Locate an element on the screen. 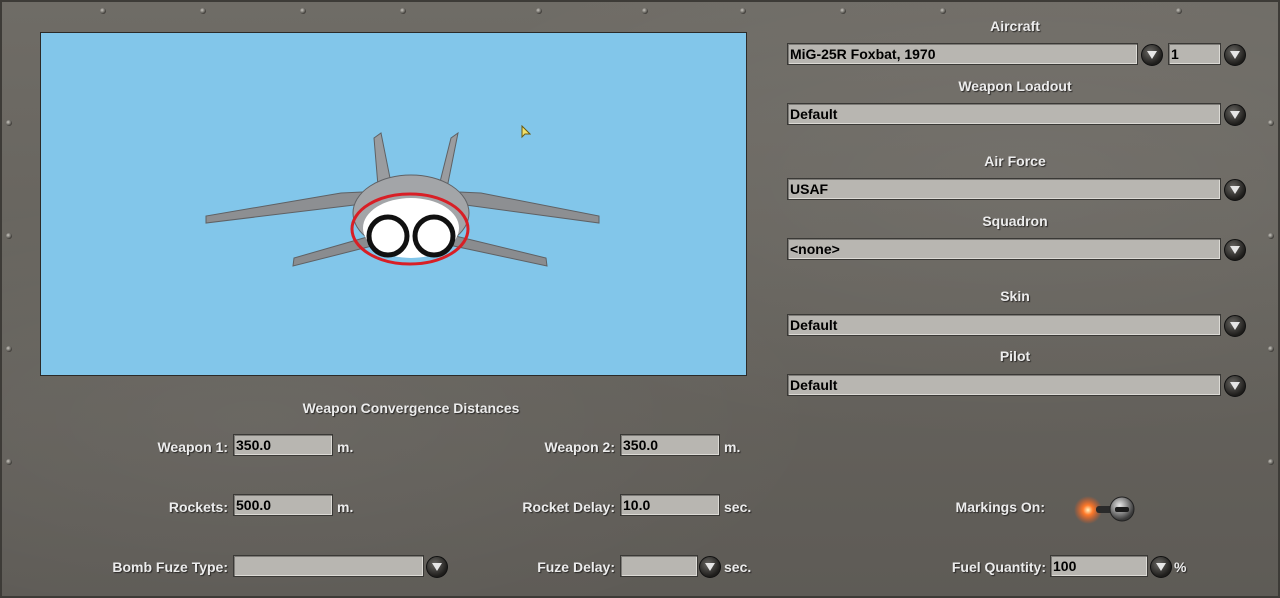 This screenshot has height=598, width=1280. fuel-quantity-label: Fuel Quantity: is located at coordinates (998, 567).